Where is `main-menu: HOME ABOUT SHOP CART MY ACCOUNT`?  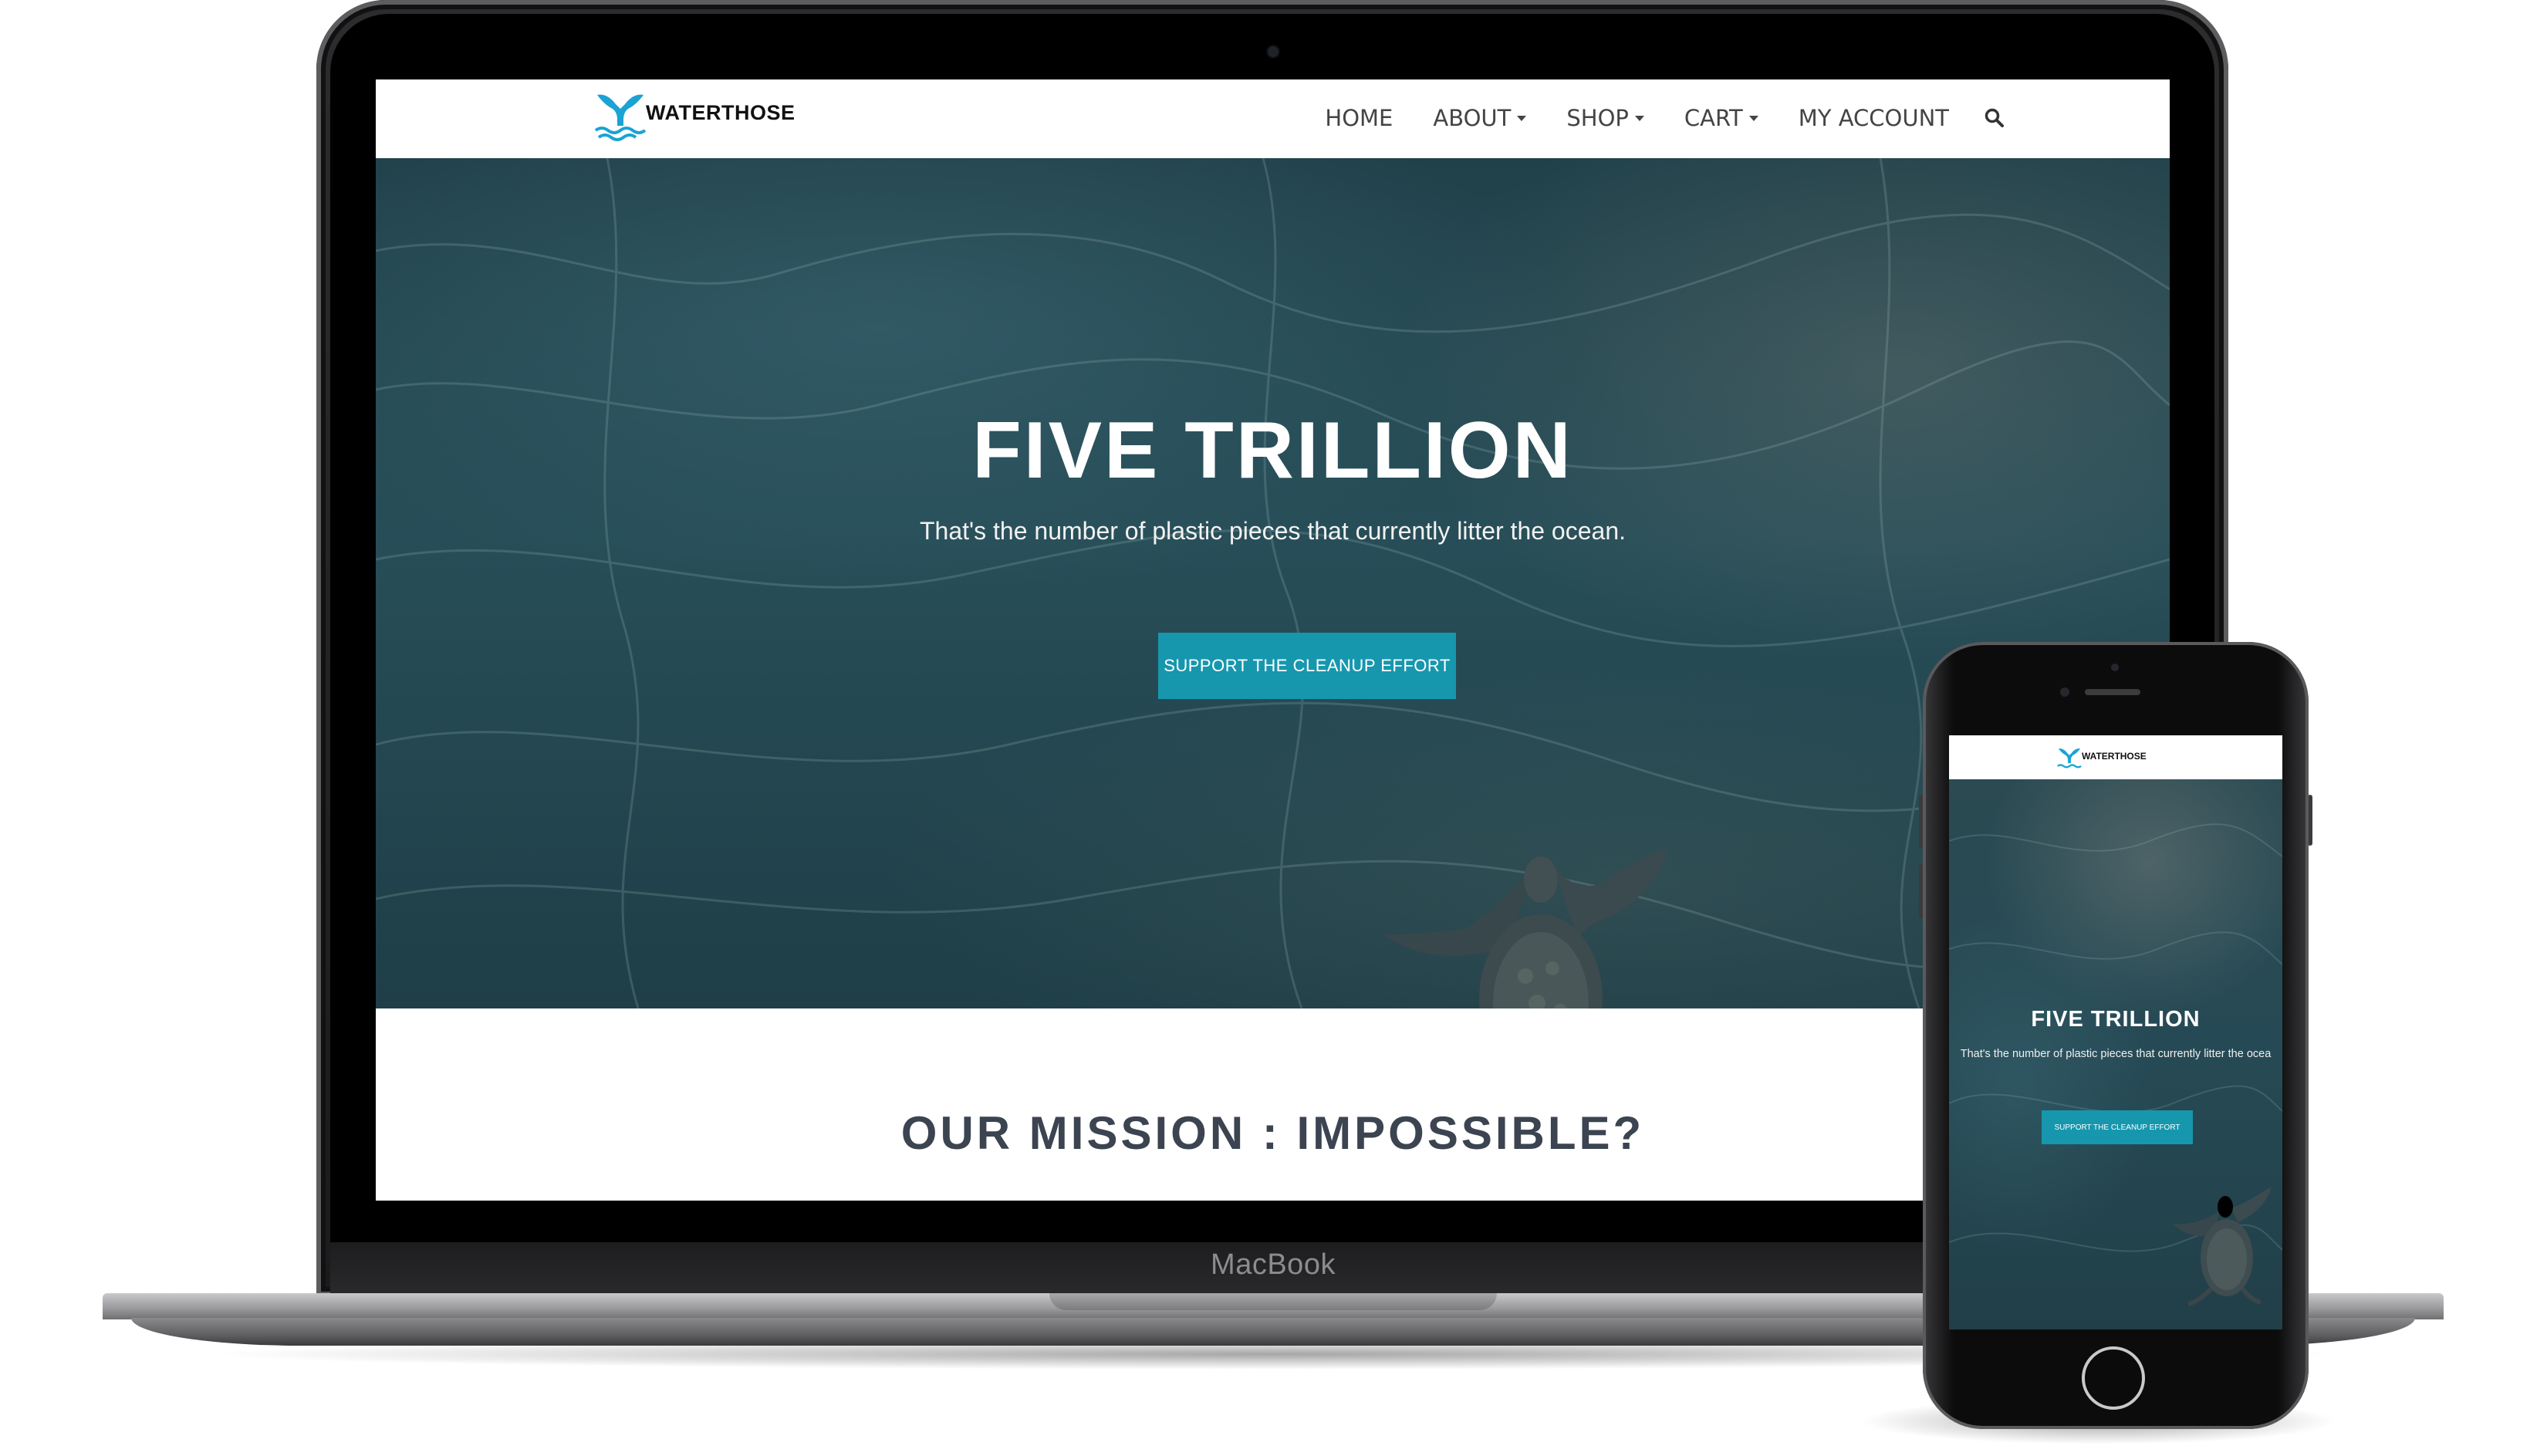 main-menu: HOME ABOUT SHOP CART MY ACCOUNT is located at coordinates (1655, 118).